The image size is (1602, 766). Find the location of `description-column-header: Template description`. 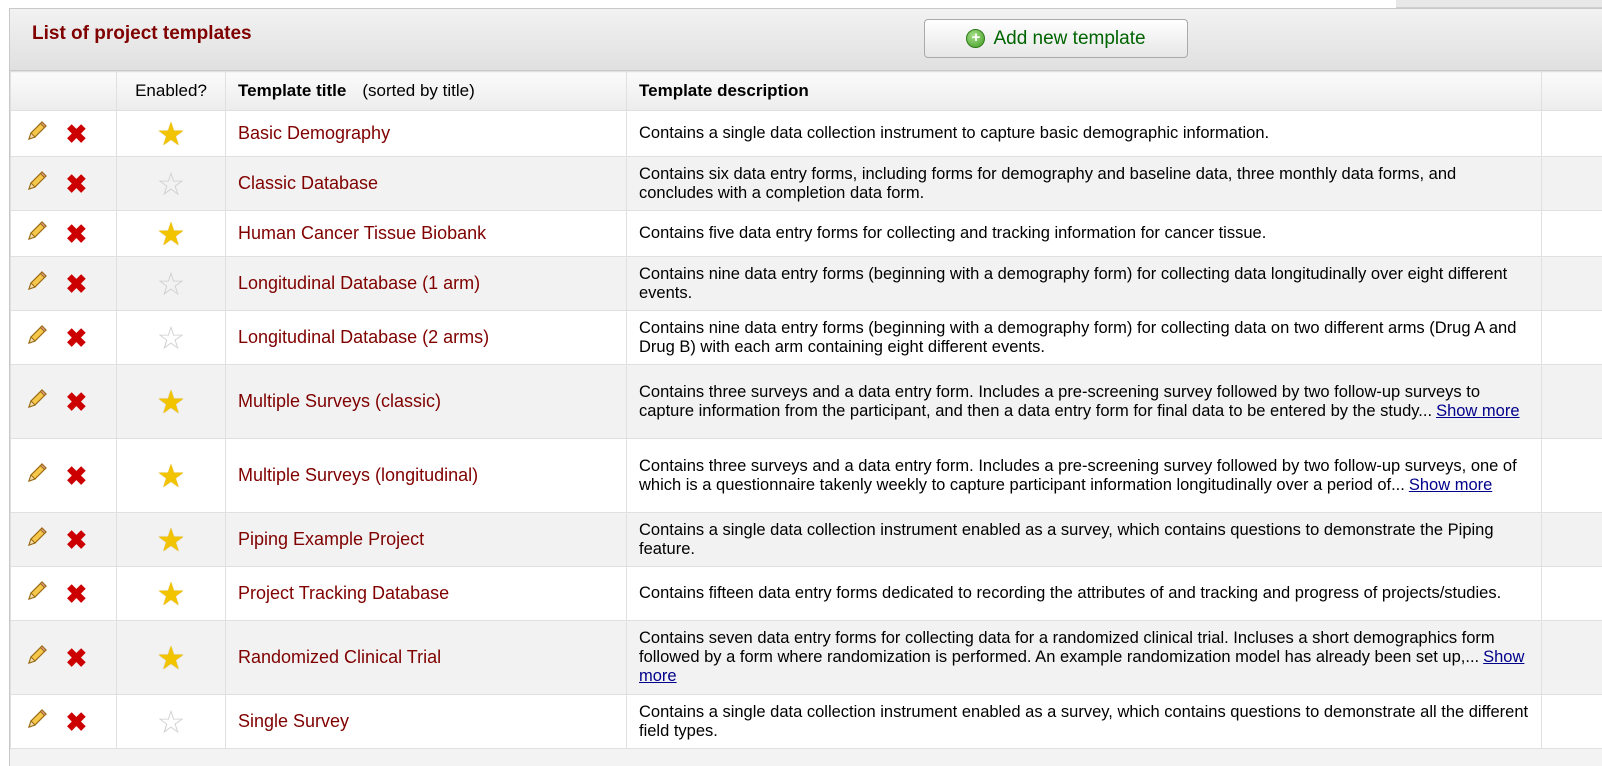

description-column-header: Template description is located at coordinates (1084, 91).